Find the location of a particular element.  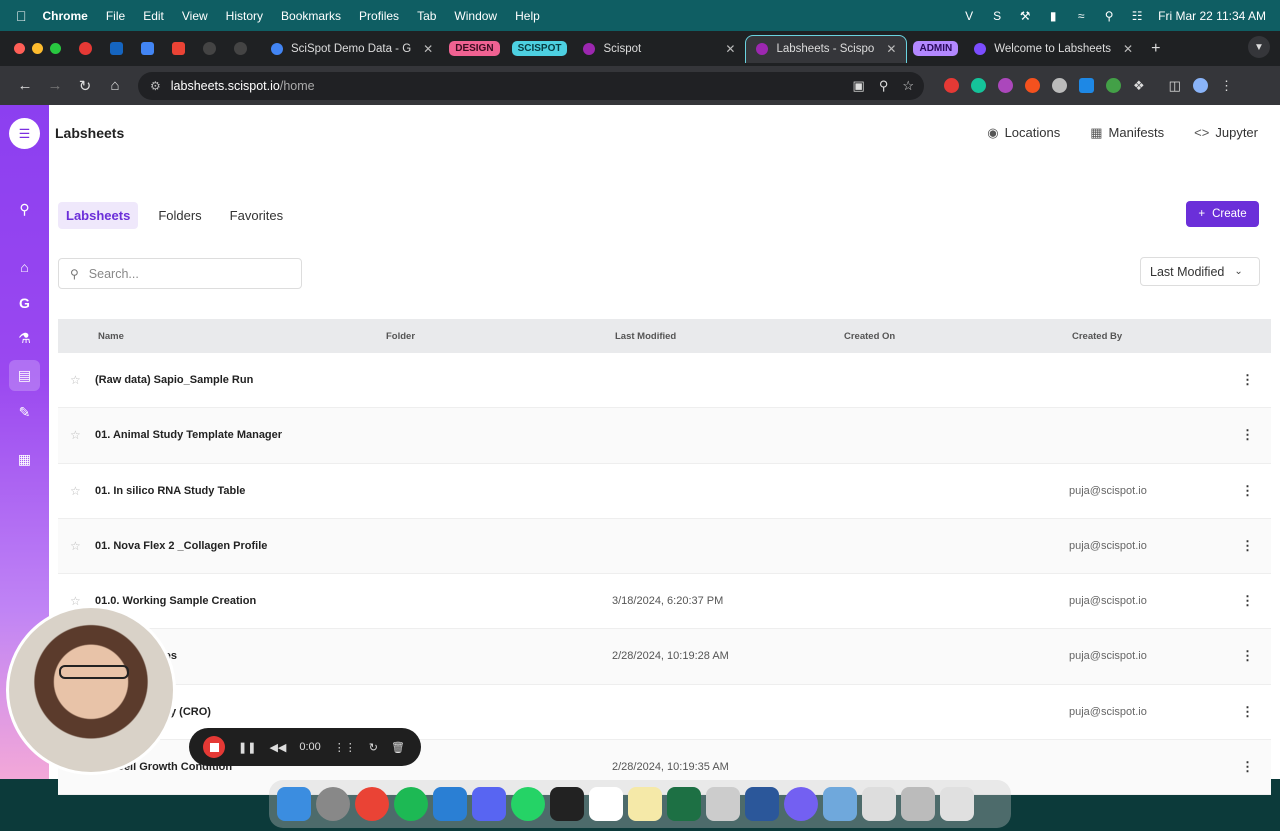

discord-icon is located at coordinates (489, 804).